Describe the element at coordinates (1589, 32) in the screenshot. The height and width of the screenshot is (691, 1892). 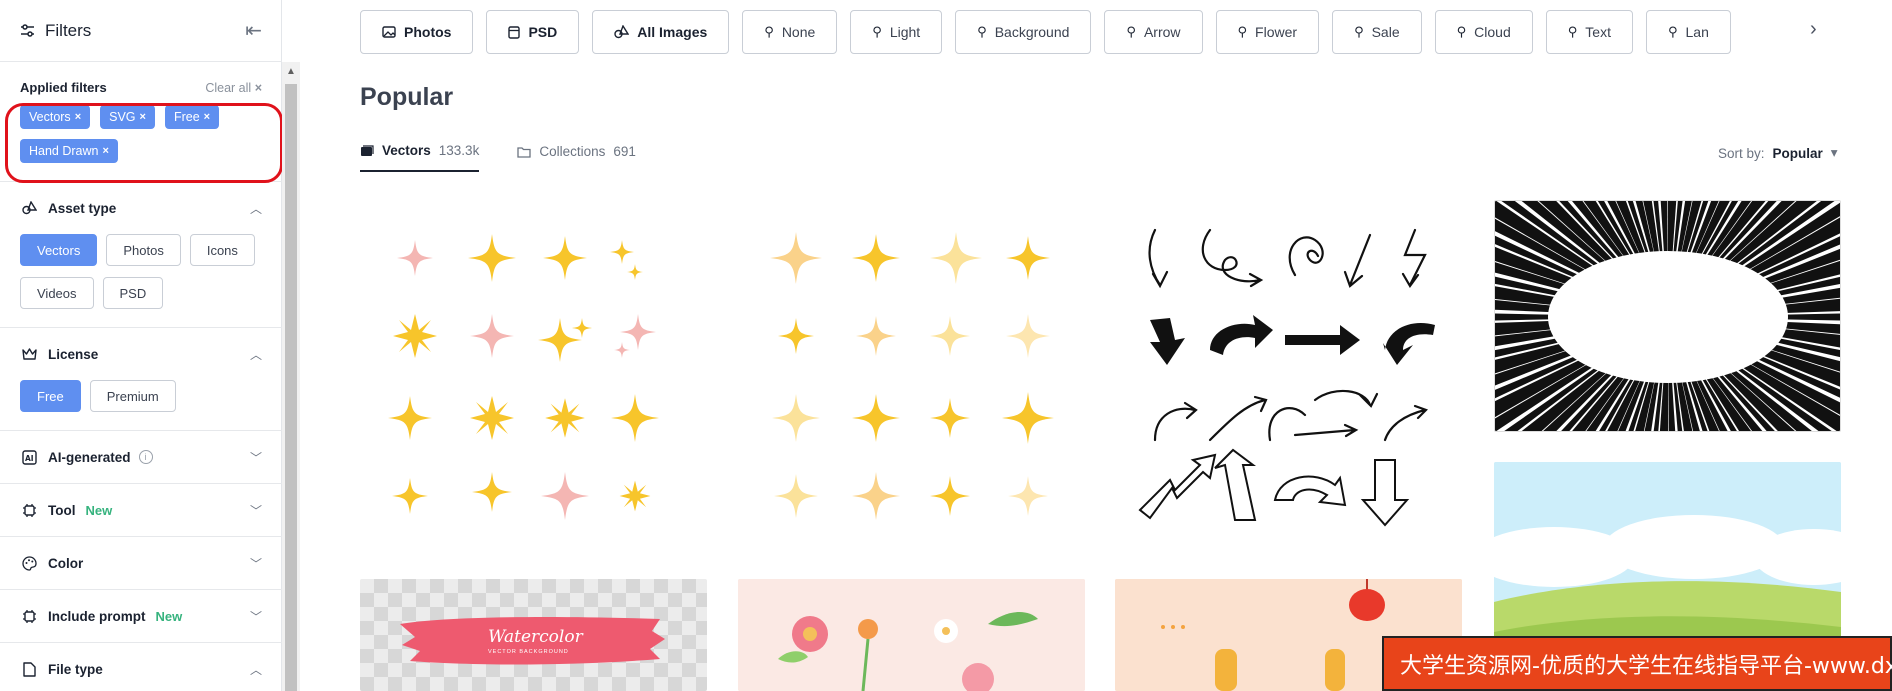
I see `pill-text: ⚲ Text` at that location.